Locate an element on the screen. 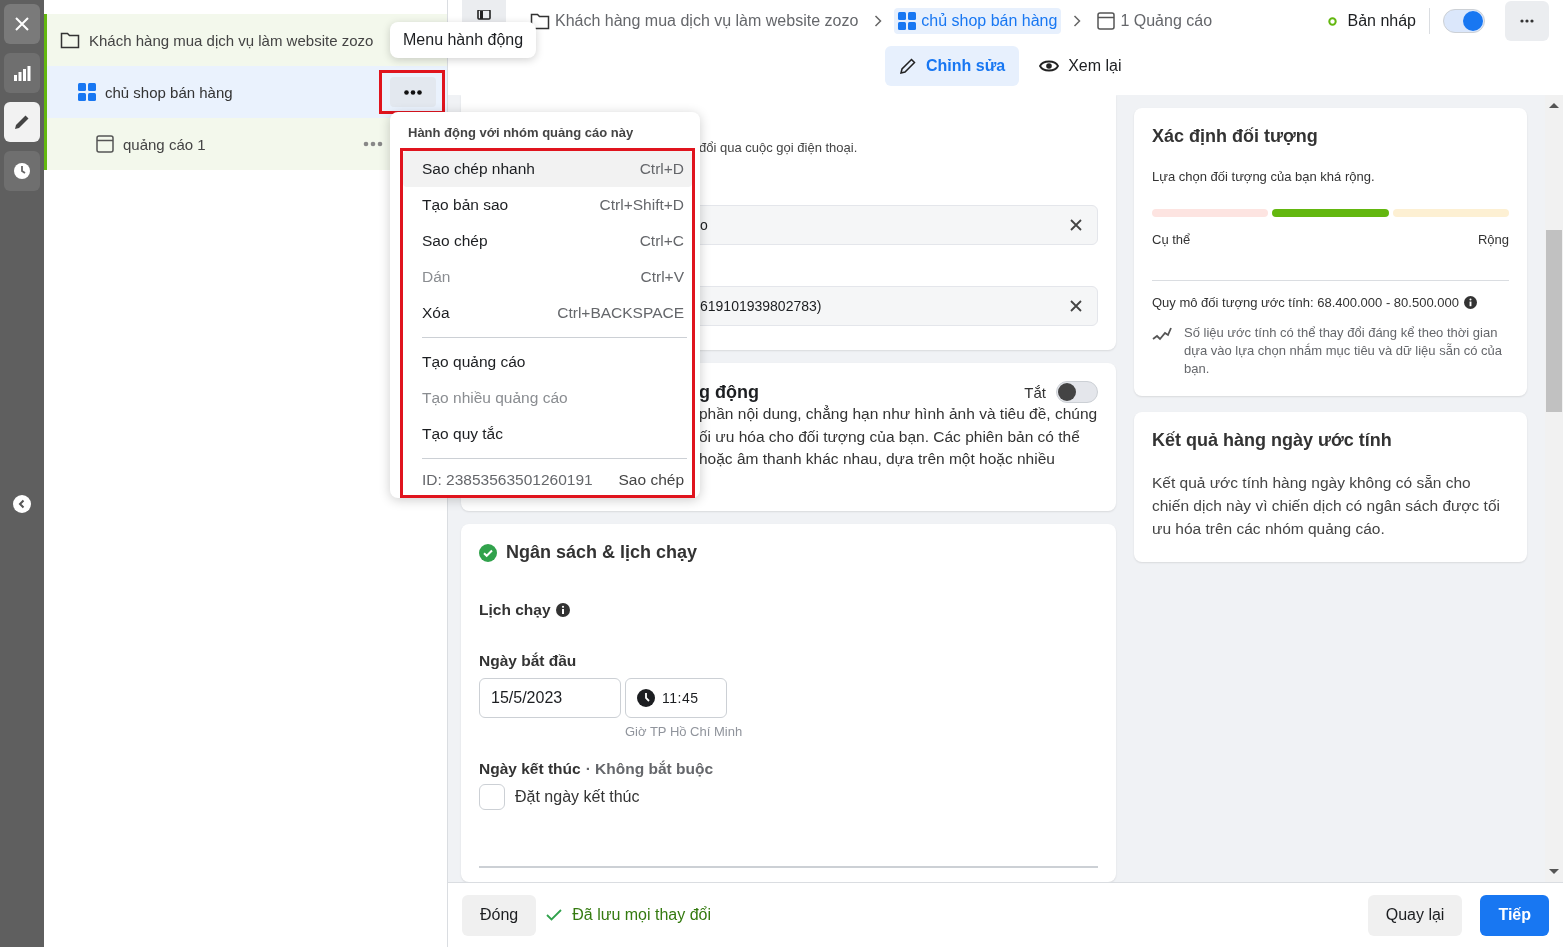 The height and width of the screenshot is (947, 1563). meter-label: Cụ thể is located at coordinates (1171, 239).